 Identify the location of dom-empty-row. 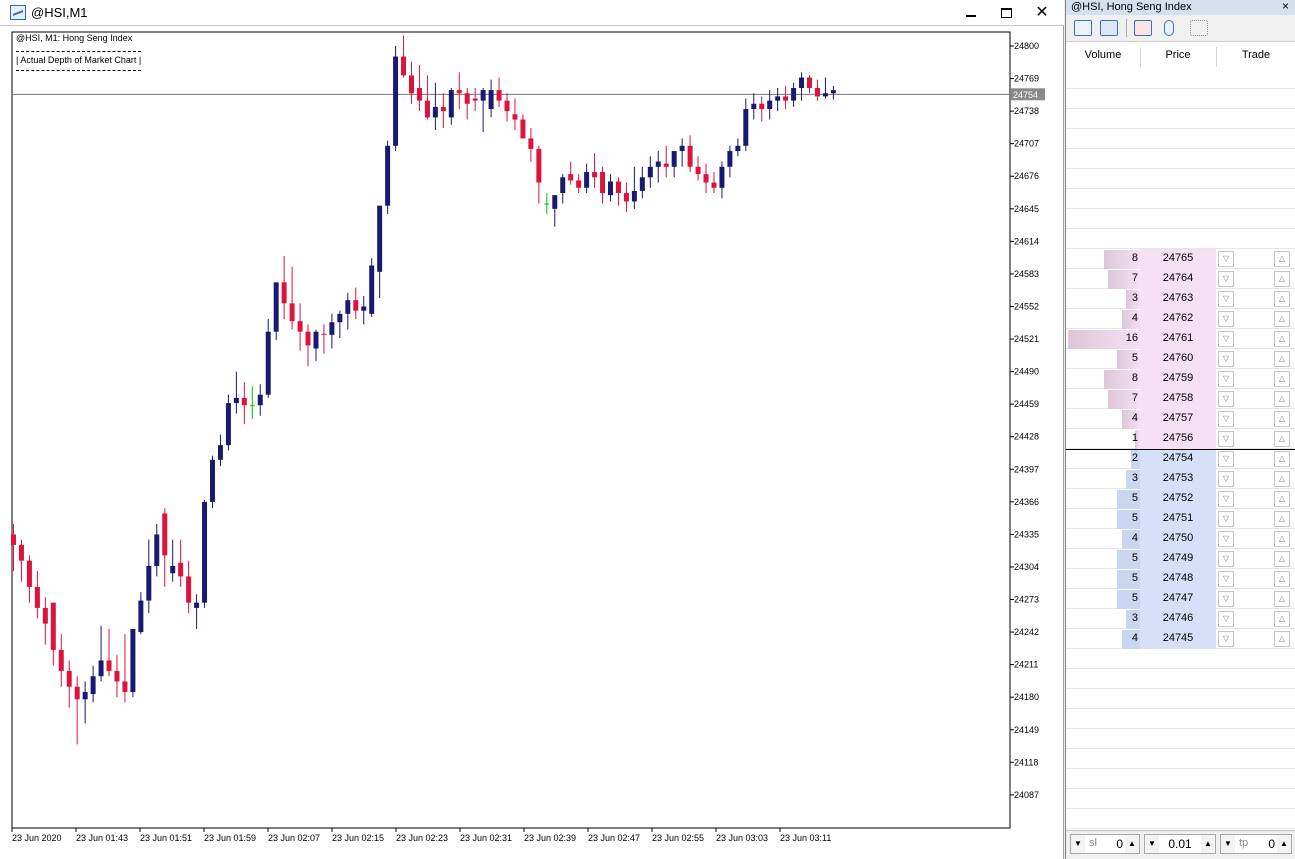
(1180, 199).